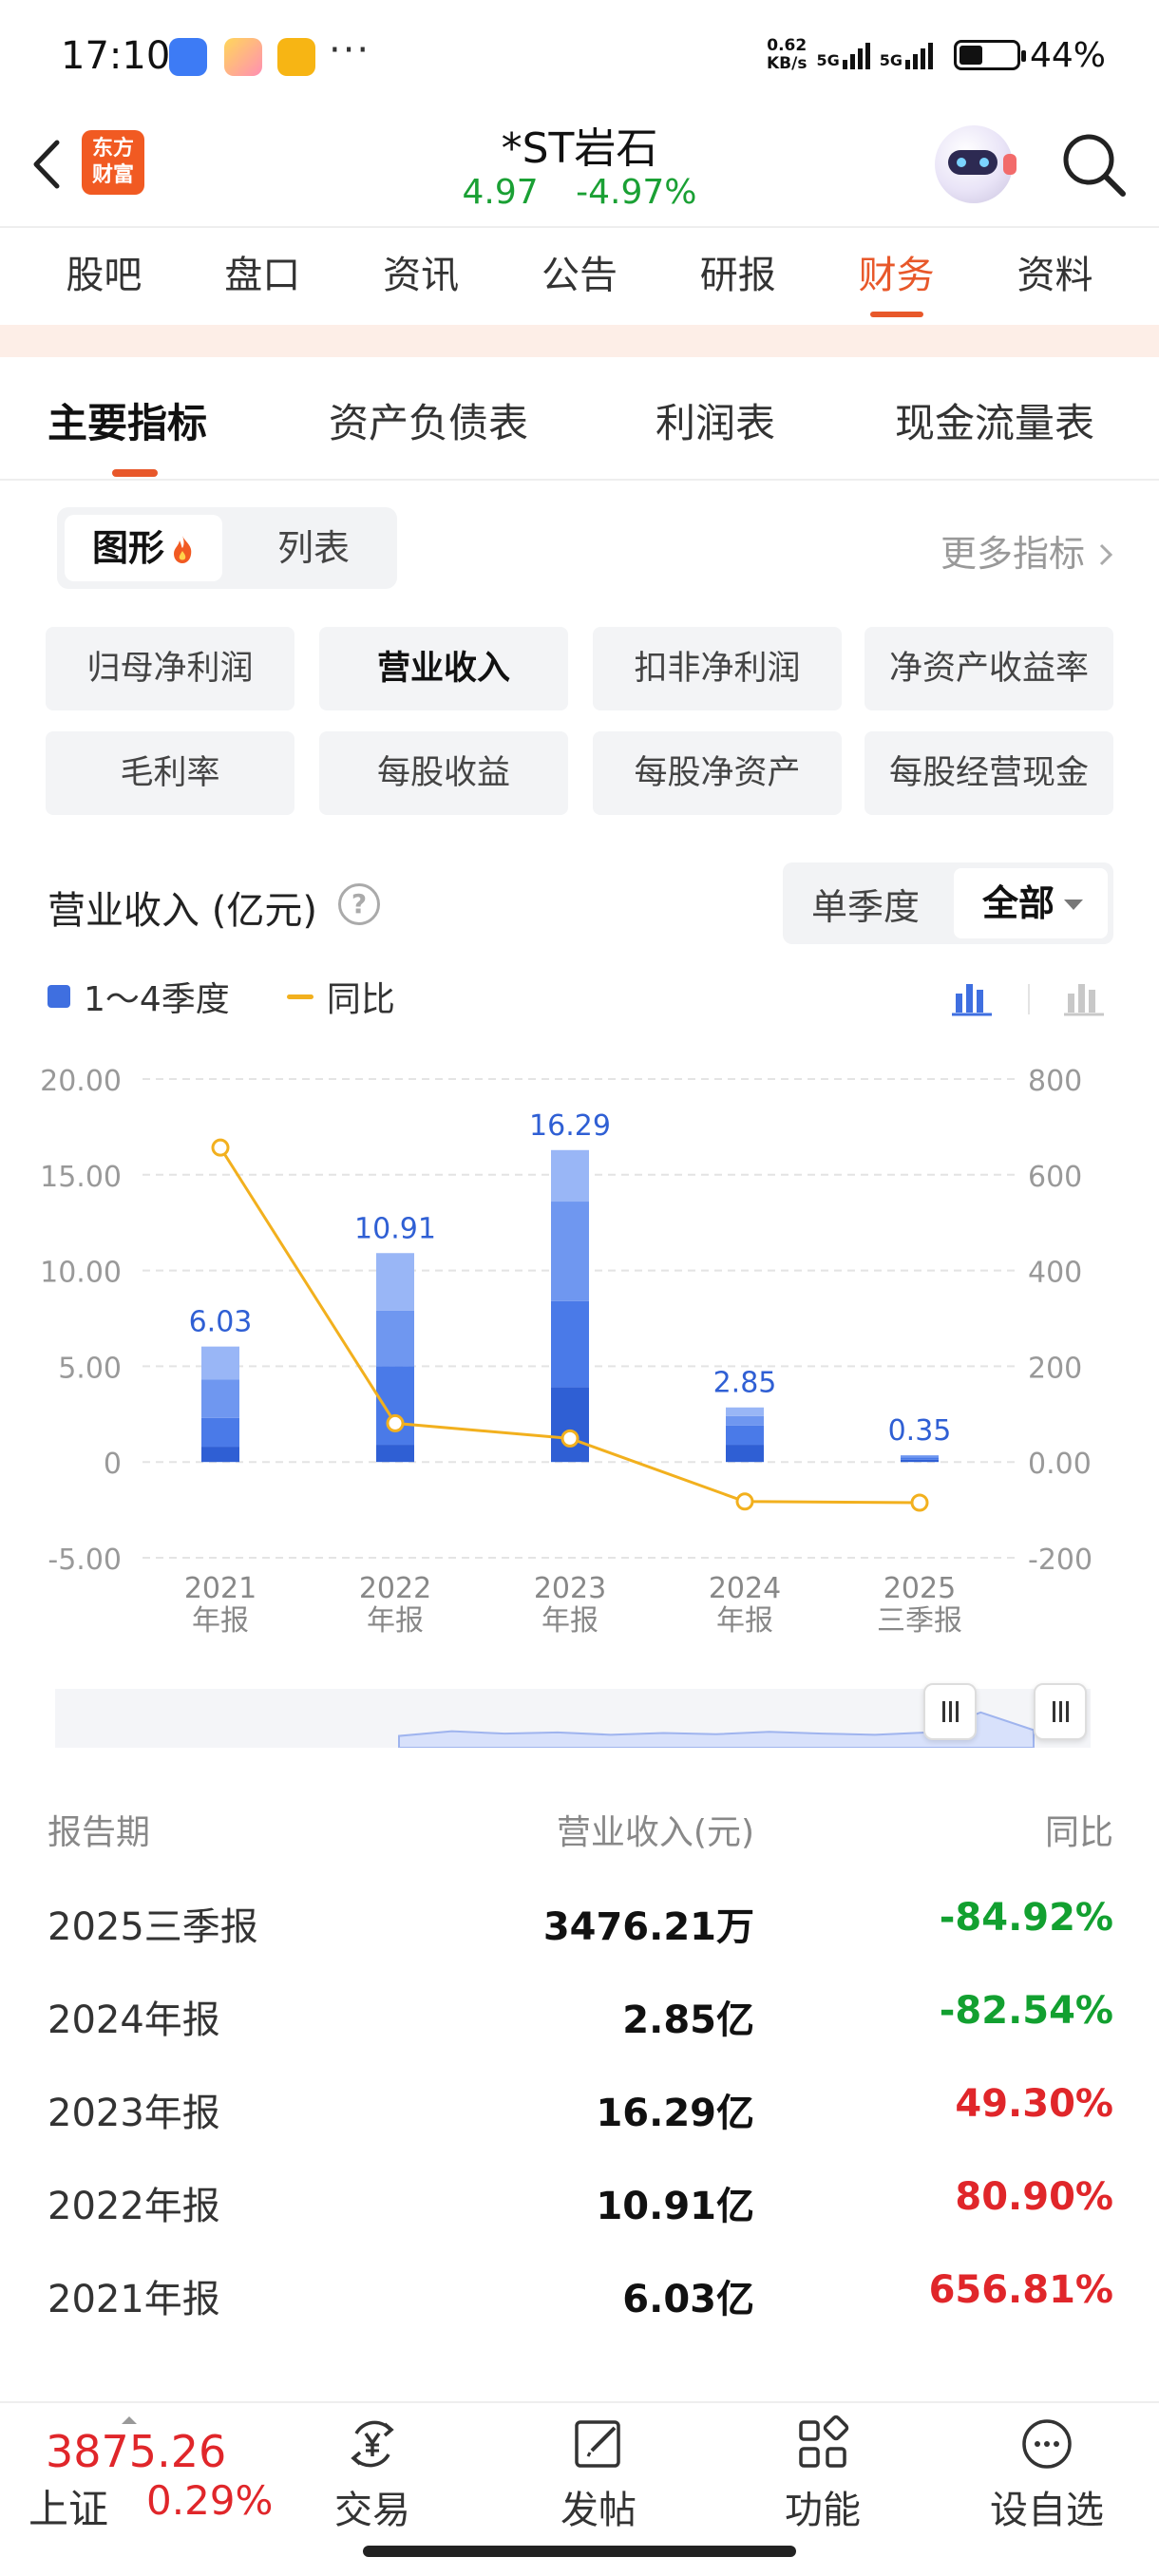 This screenshot has width=1159, height=2576. Describe the element at coordinates (1031, 903) in the screenshot. I see `period-all-dropdown: 全部` at that location.